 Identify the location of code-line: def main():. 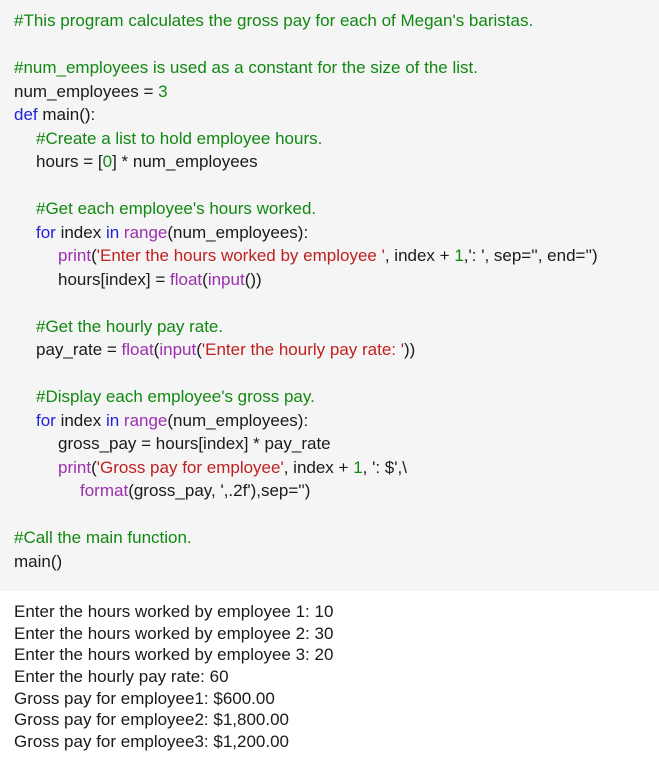
(329, 115).